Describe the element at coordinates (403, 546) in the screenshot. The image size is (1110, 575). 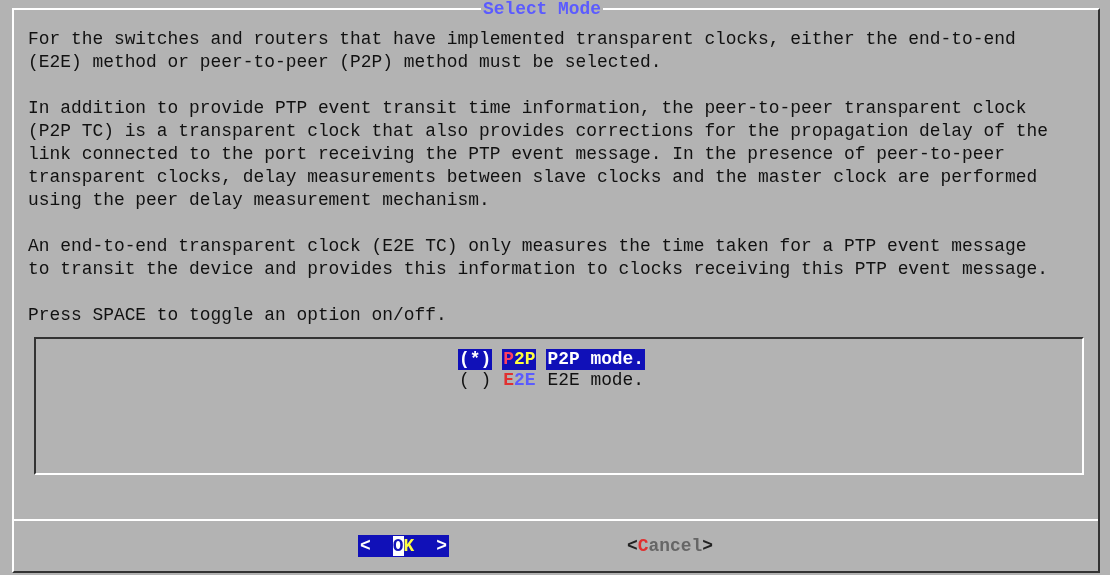
I see `ok-button: < OK >` at that location.